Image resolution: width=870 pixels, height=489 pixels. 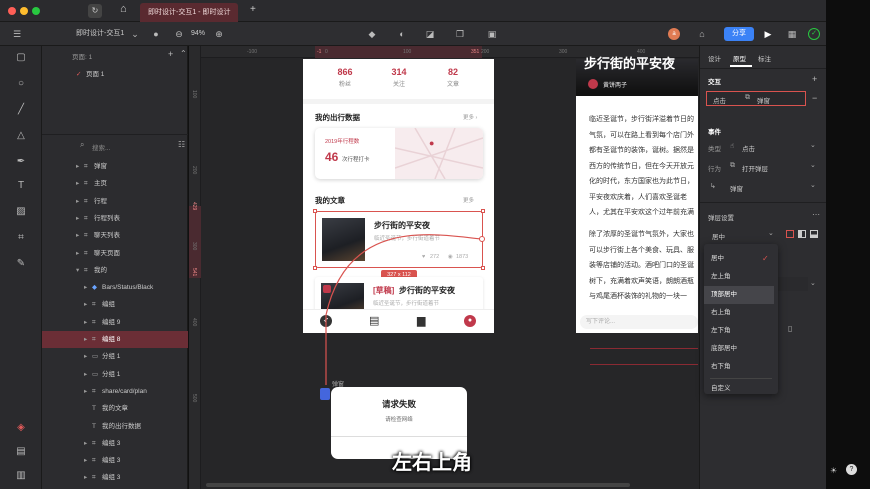 I want to click on more-icon: ⋯, so click(x=816, y=214).